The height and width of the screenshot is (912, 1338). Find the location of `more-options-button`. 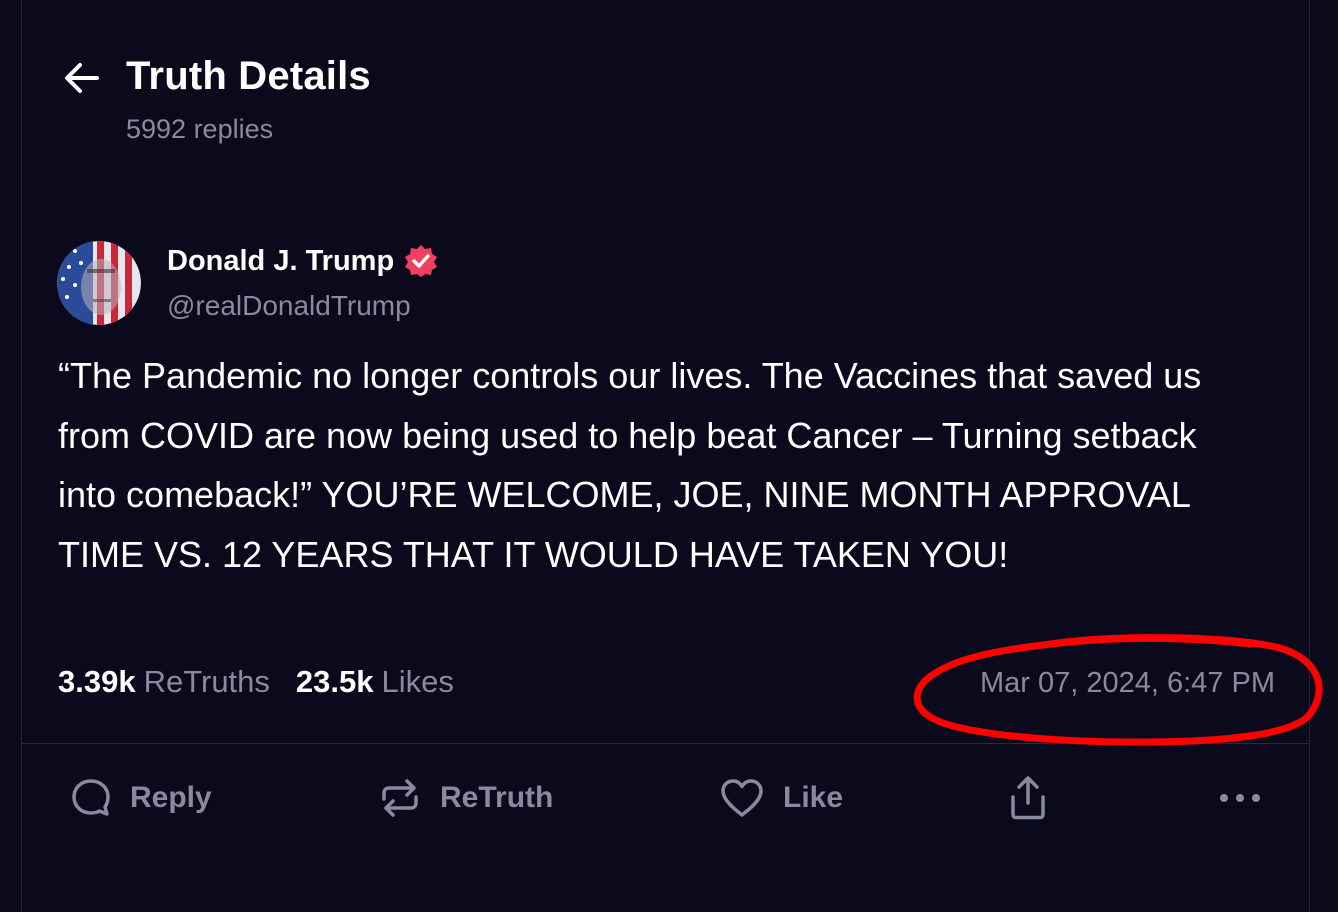

more-options-button is located at coordinates (1240, 798).